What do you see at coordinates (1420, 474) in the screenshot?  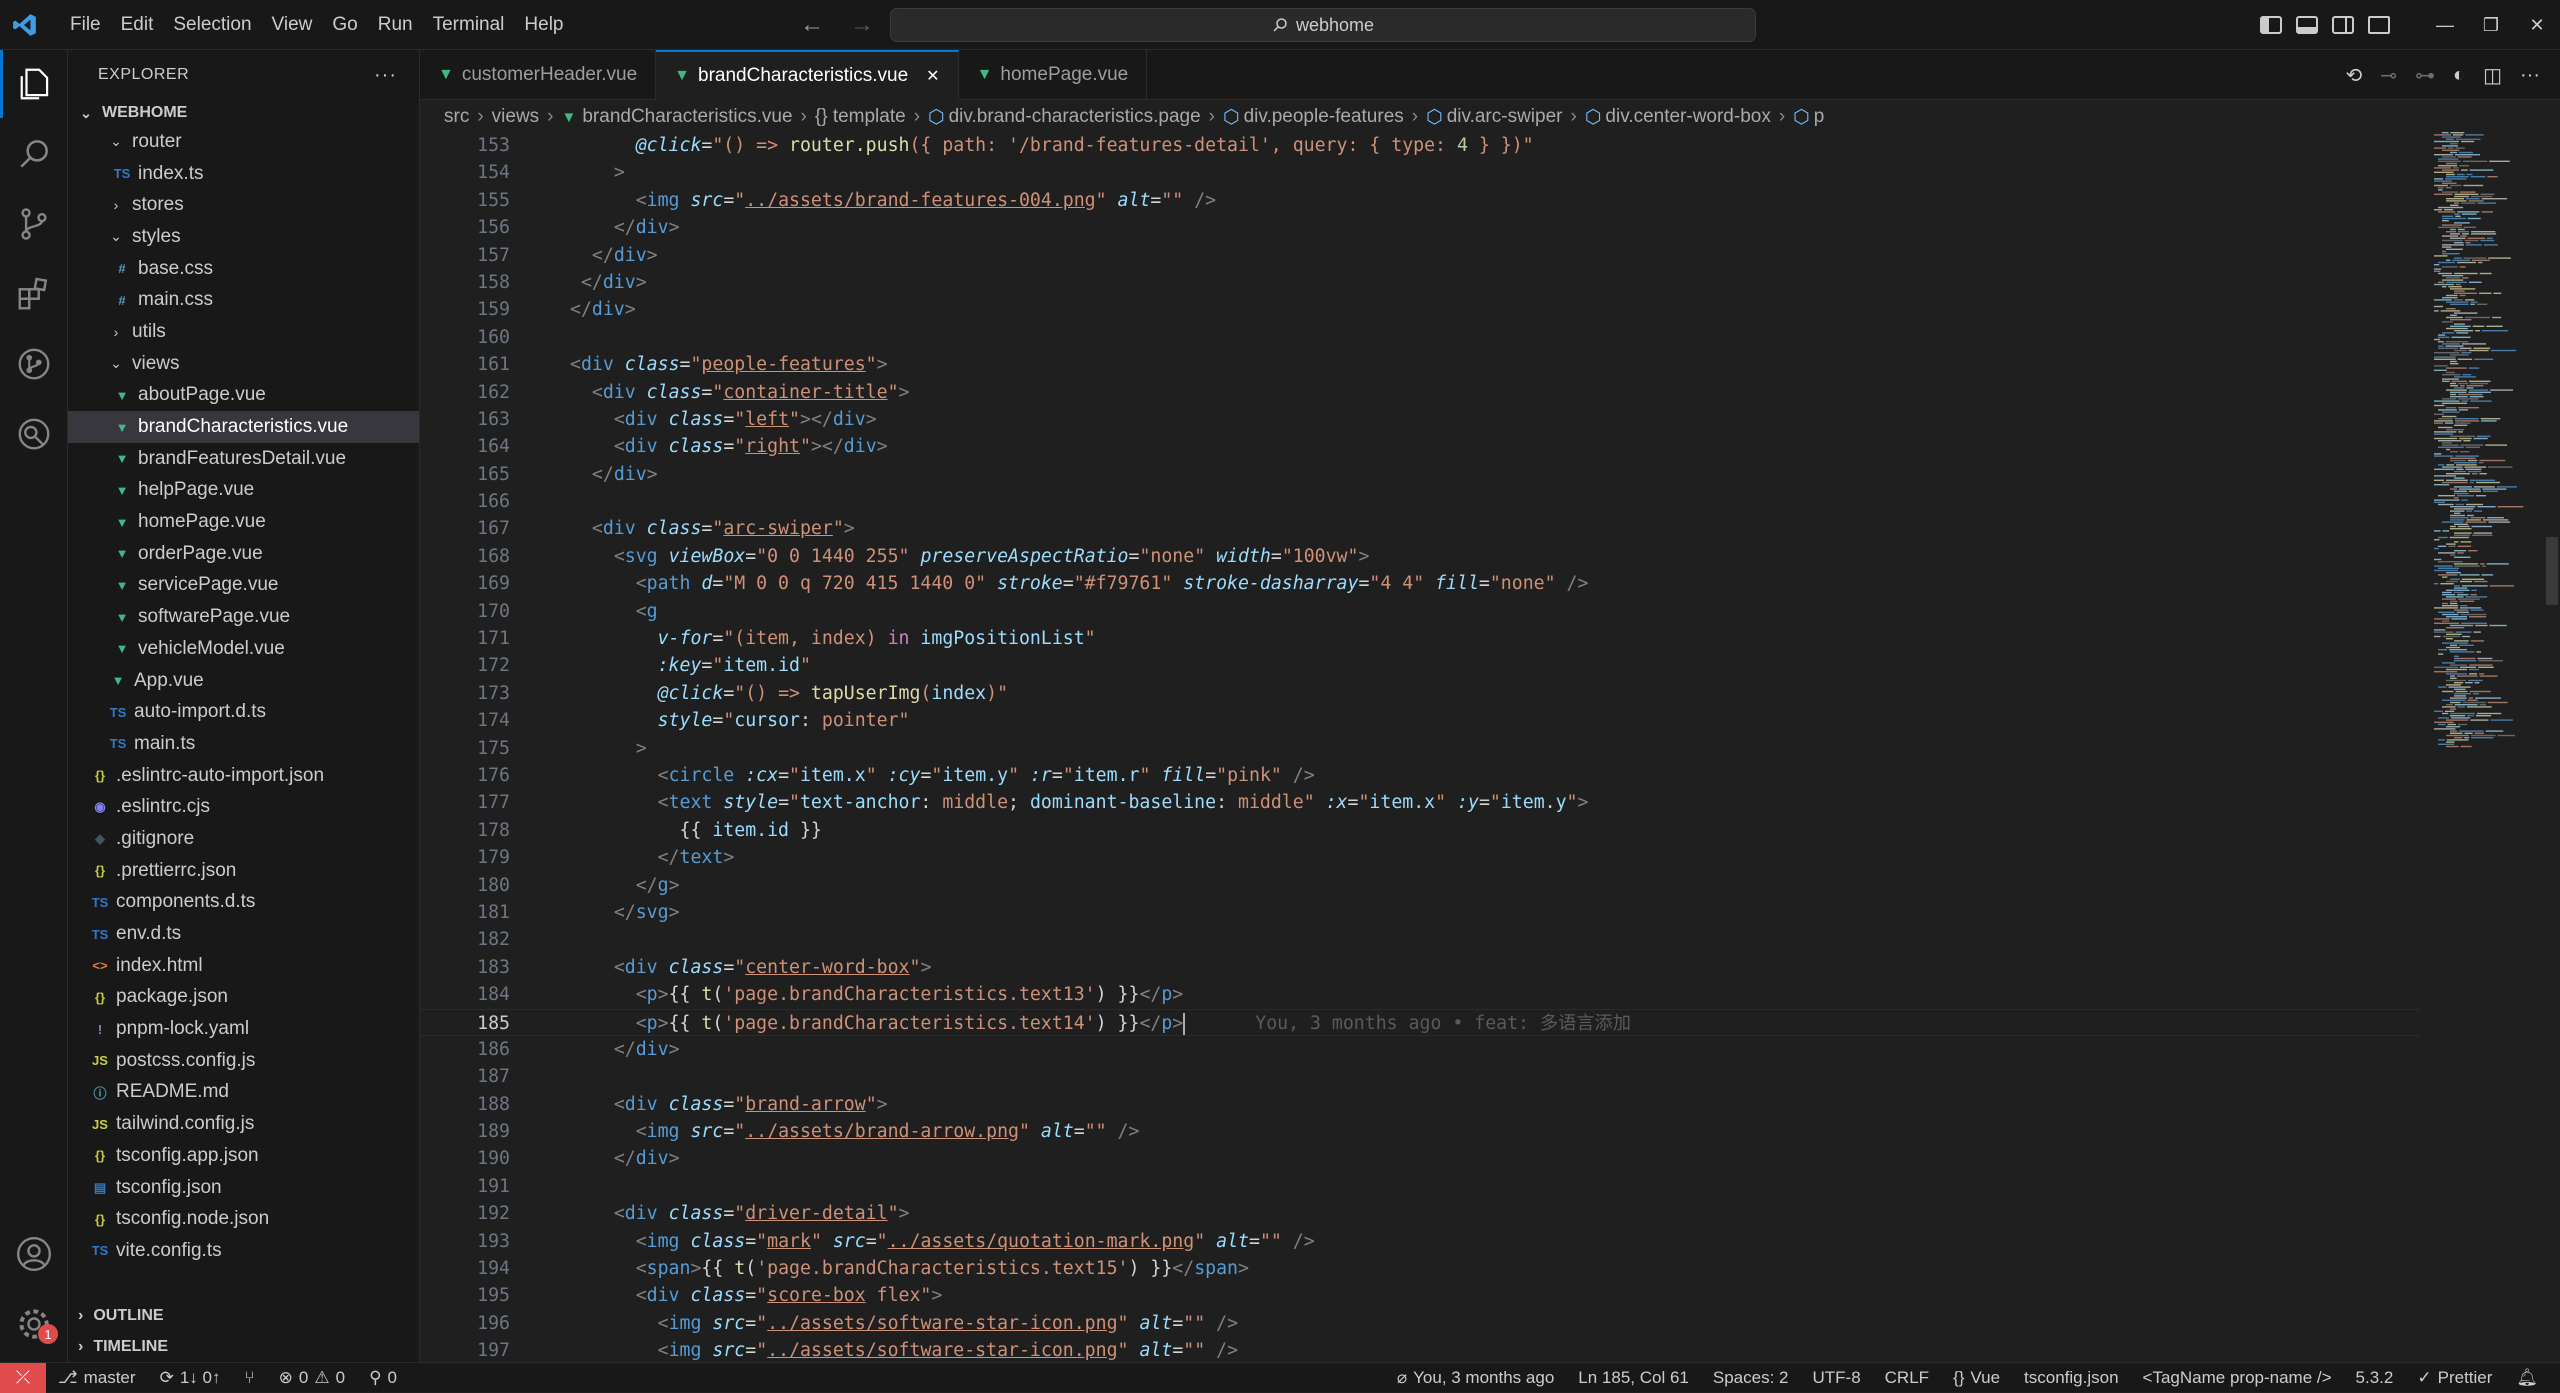 I see `code-line: 165 </div>` at bounding box center [1420, 474].